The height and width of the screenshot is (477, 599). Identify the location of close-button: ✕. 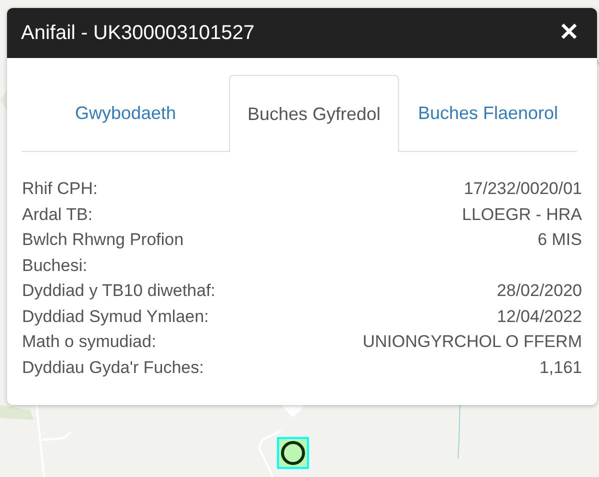
(569, 33).